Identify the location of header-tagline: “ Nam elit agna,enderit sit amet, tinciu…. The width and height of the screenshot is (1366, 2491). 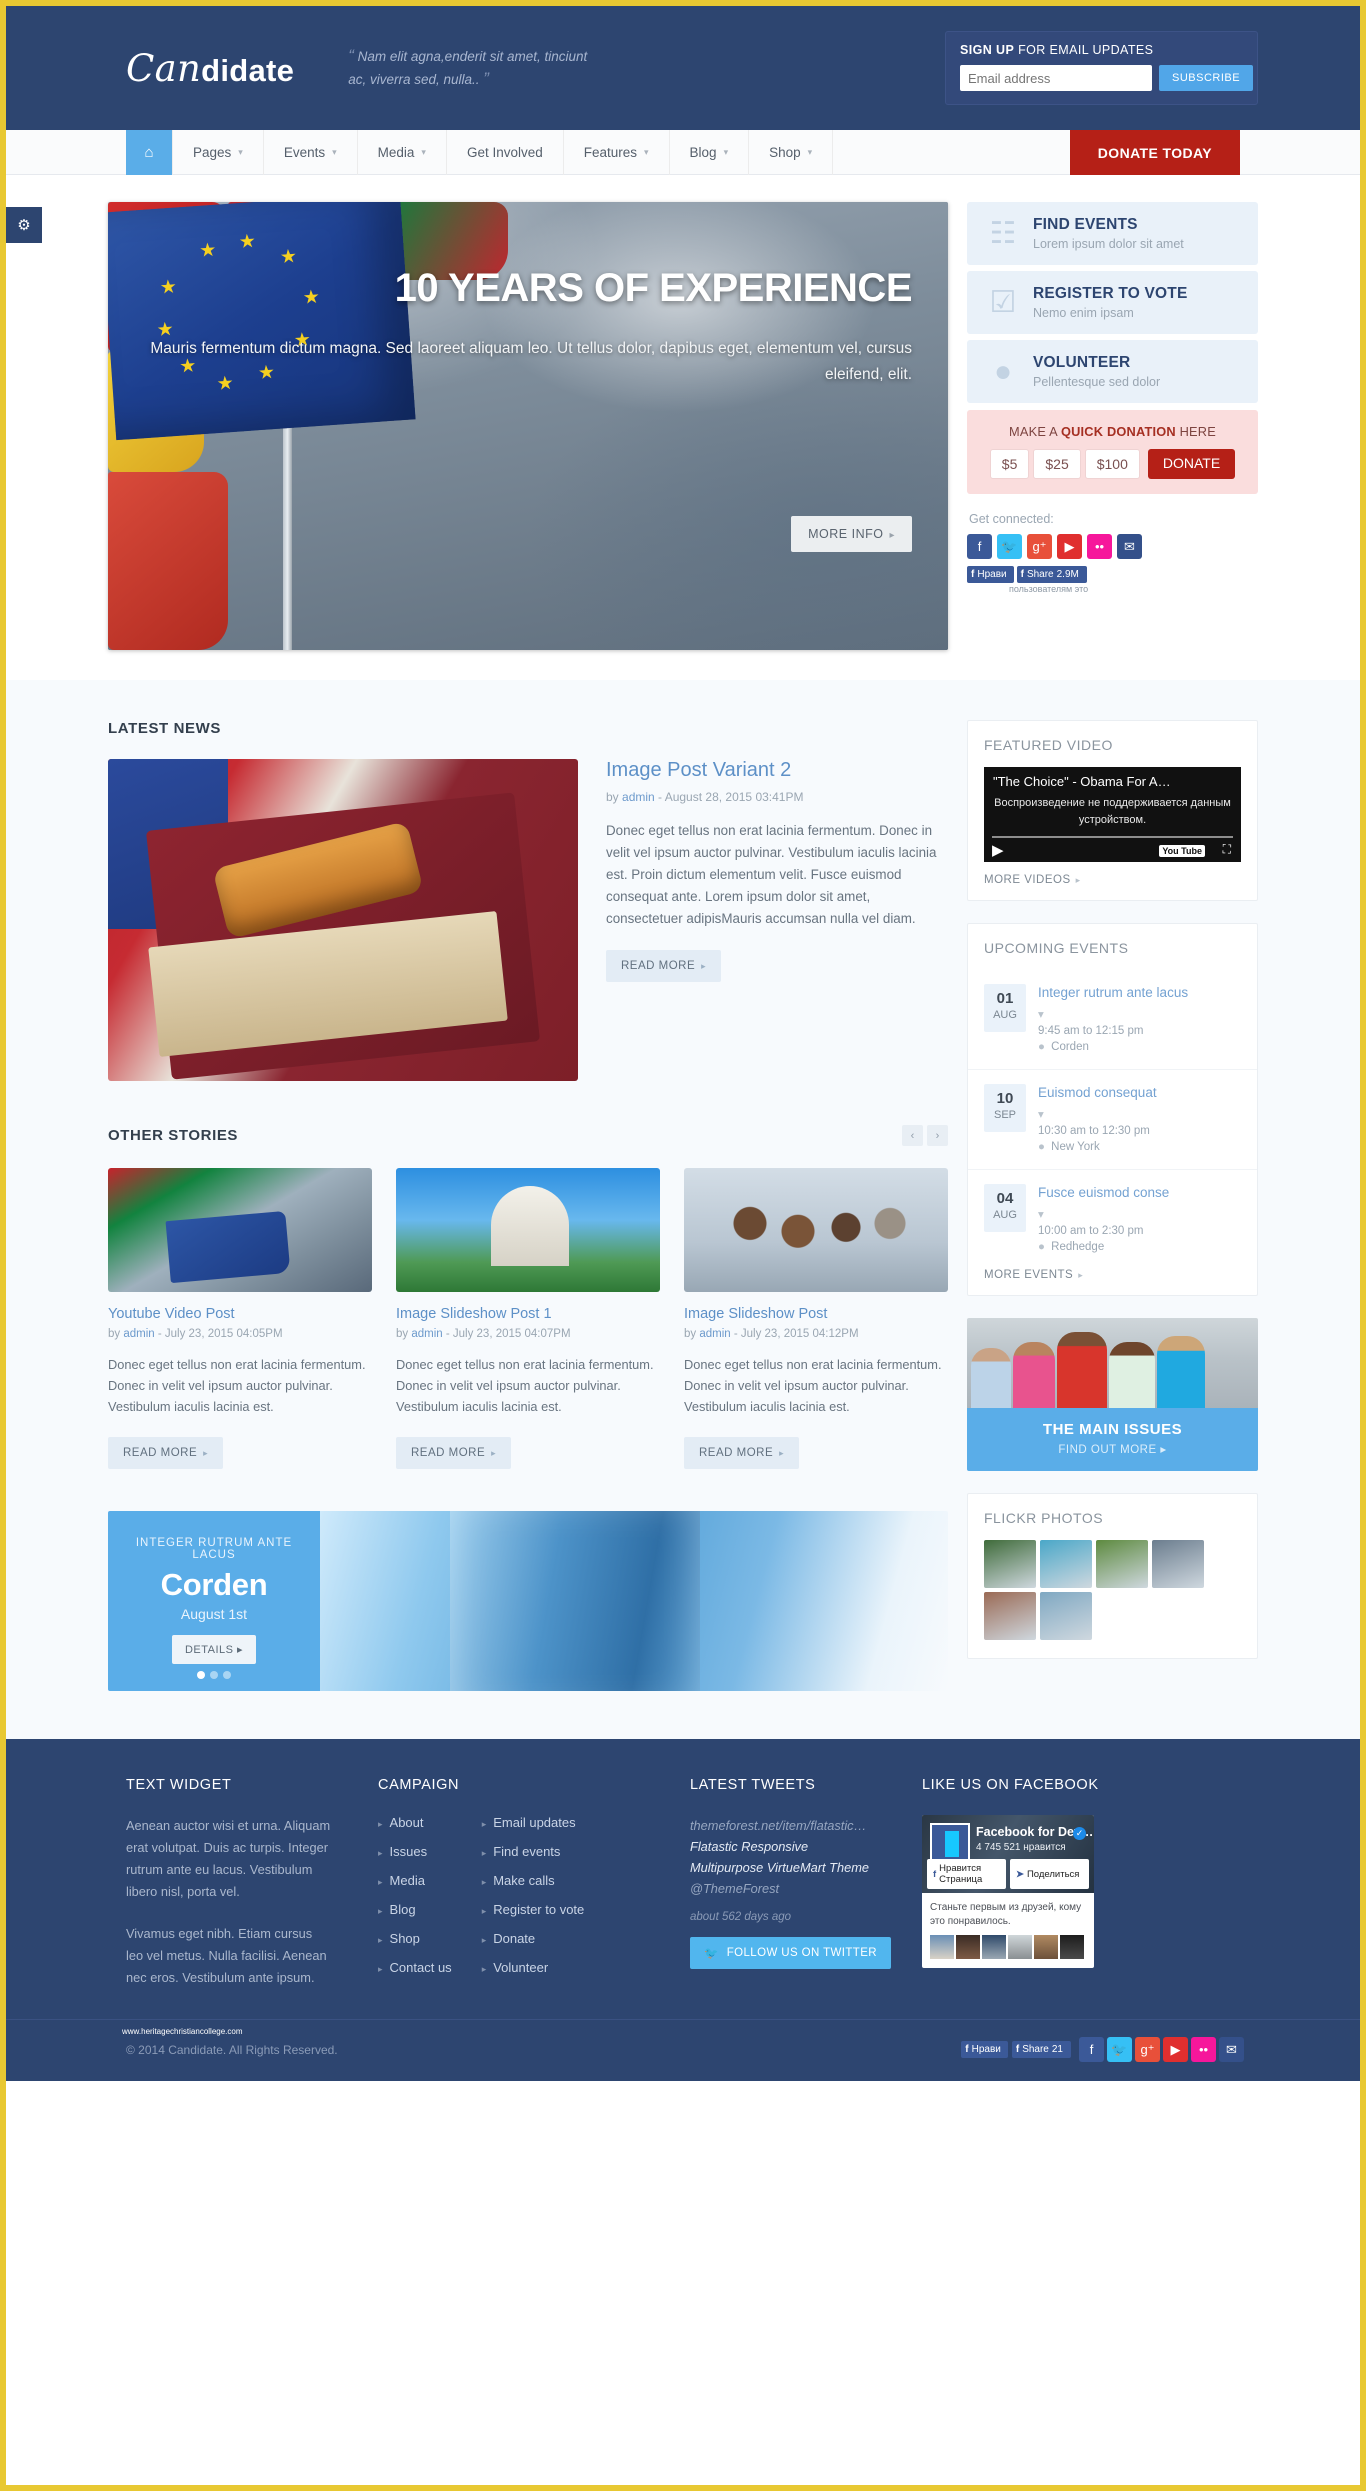
(478, 68).